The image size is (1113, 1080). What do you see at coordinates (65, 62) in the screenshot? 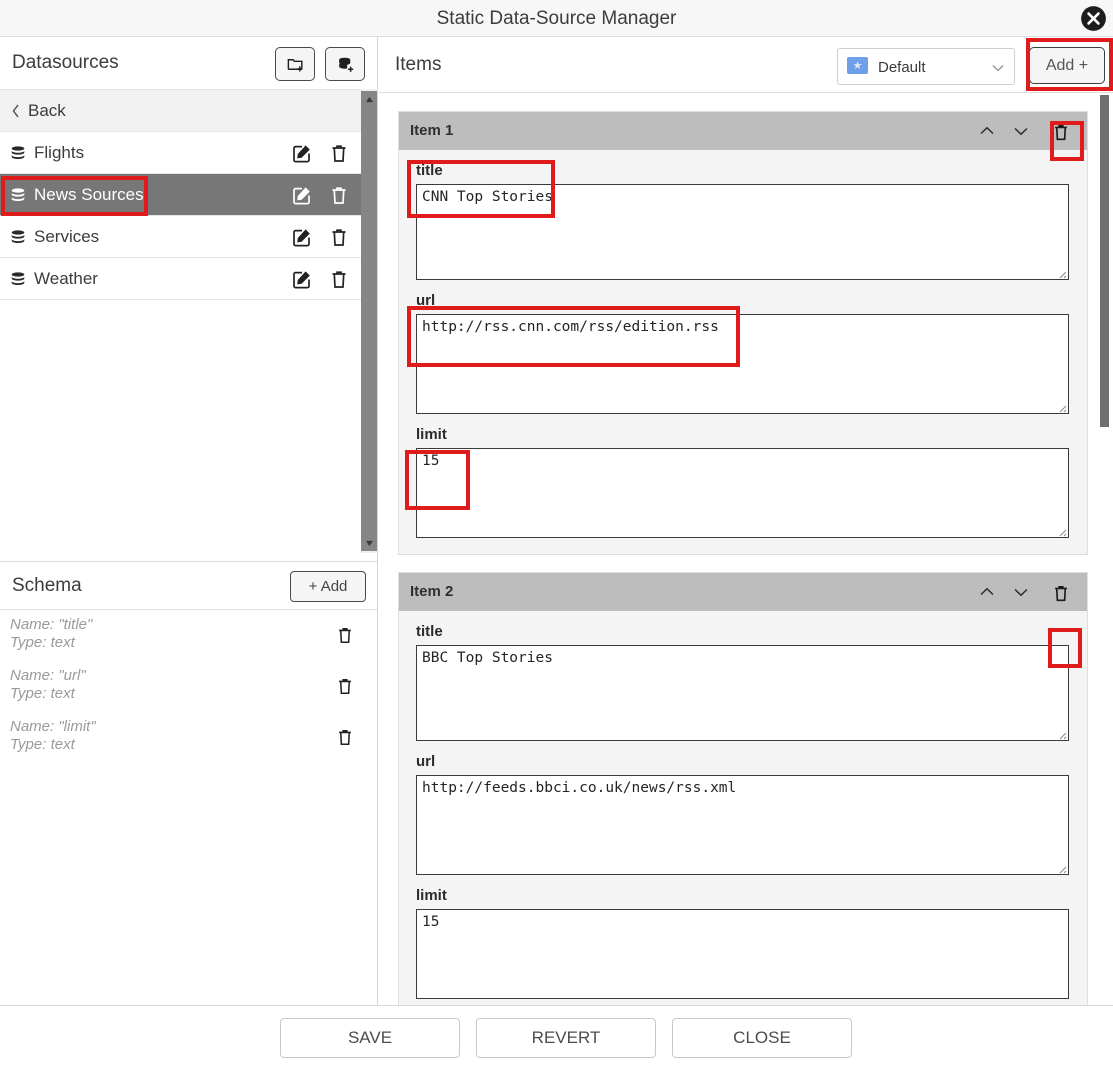
I see `datasources-title: Datasources` at bounding box center [65, 62].